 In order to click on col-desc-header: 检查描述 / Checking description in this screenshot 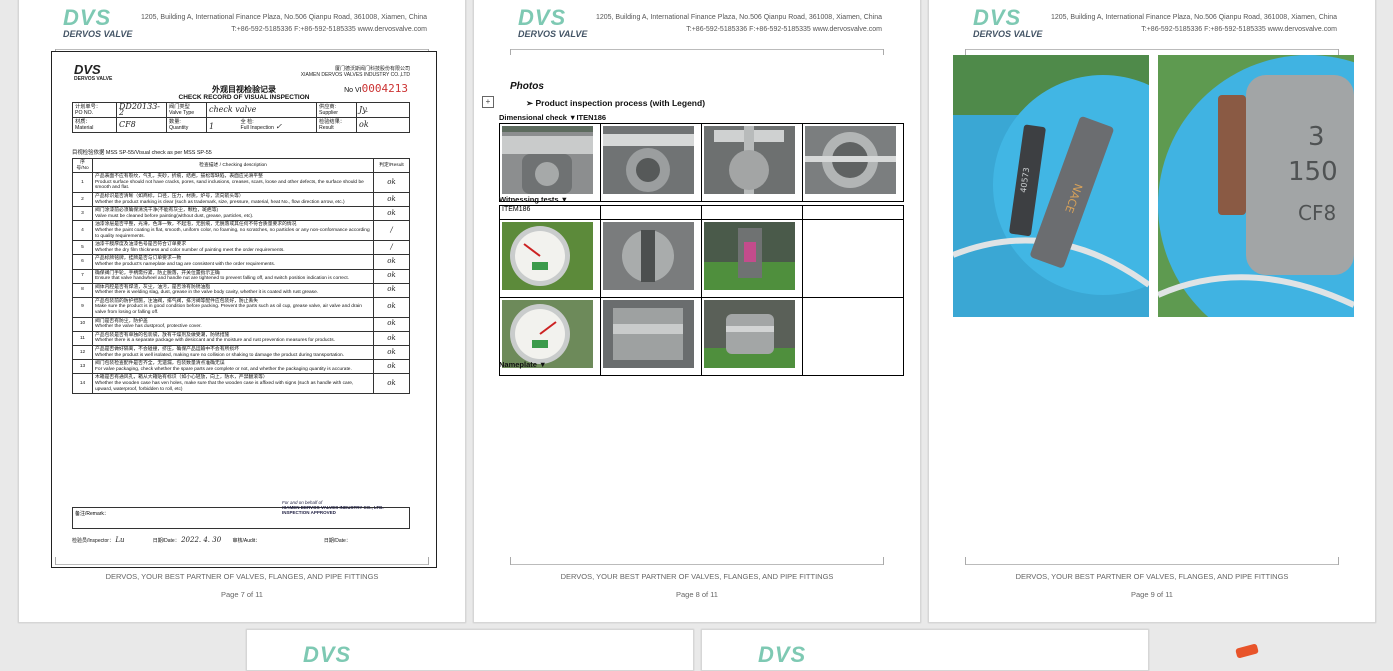, I will do `click(233, 165)`.